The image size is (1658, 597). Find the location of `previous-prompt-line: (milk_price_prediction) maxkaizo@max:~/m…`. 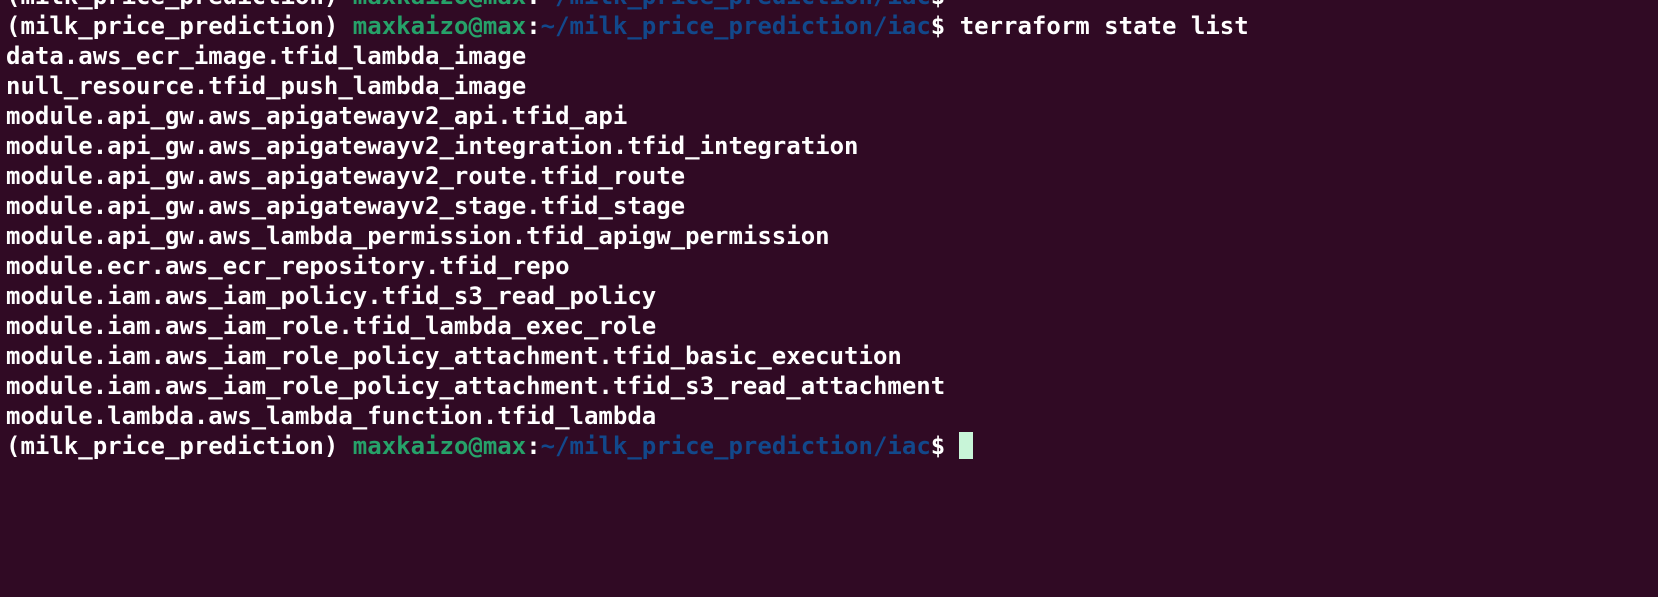

previous-prompt-line: (milk_price_prediction) maxkaizo@max:~/m… is located at coordinates (627, 5).